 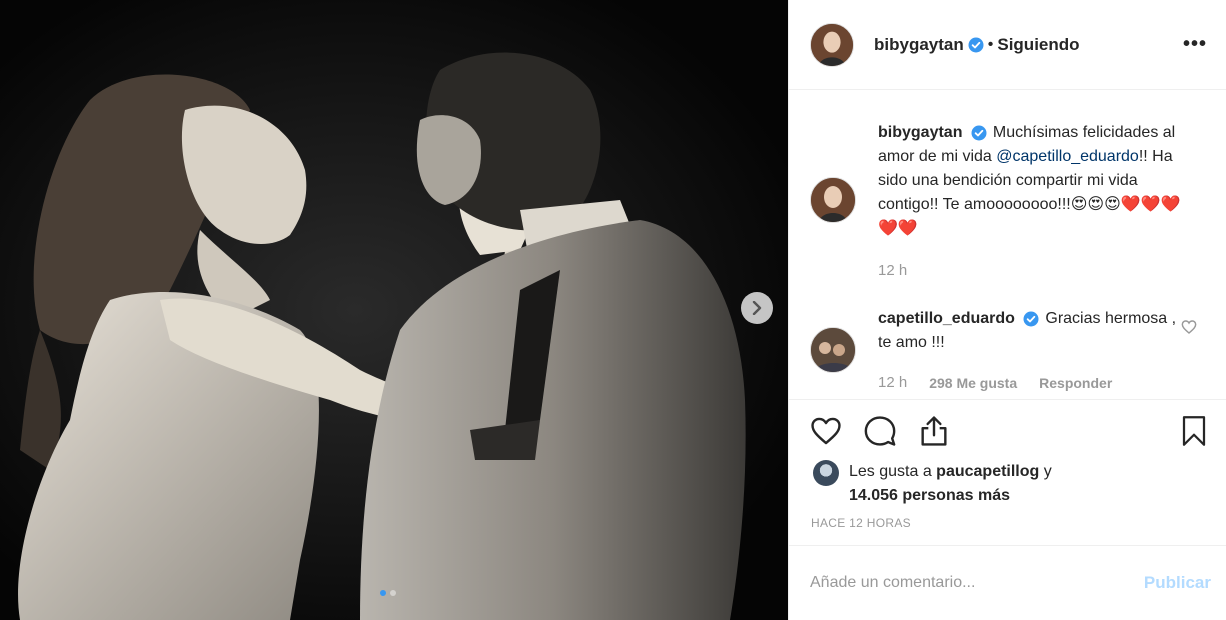 I want to click on carousel-indicator, so click(x=388, y=593).